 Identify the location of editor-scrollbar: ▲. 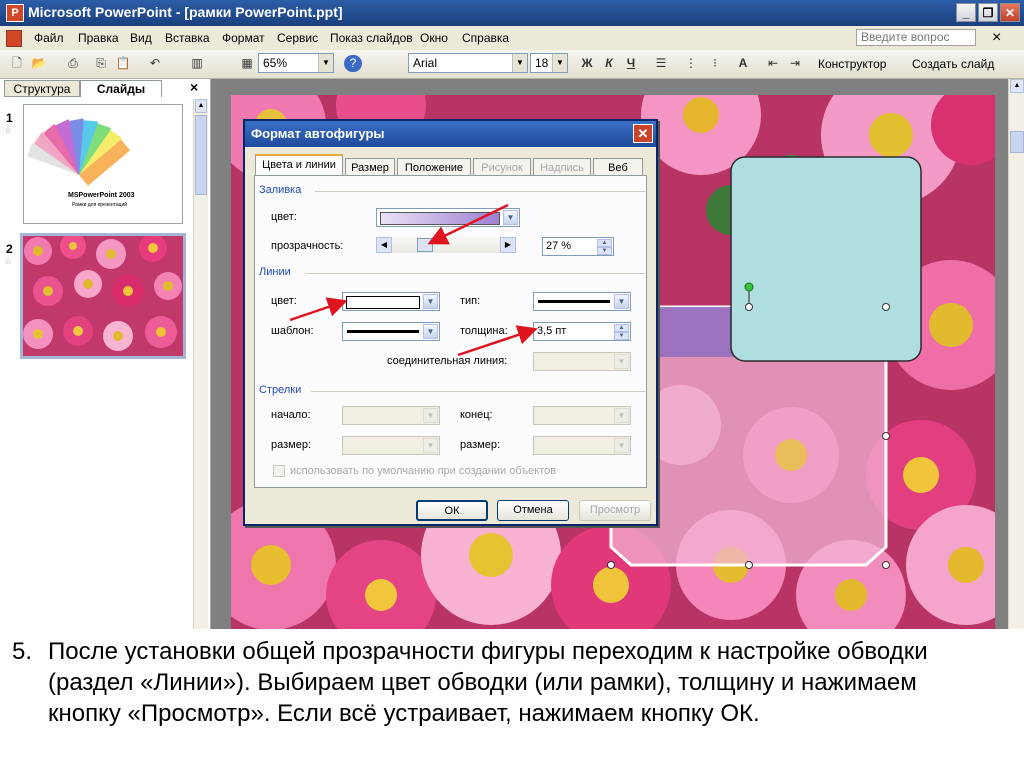
(1016, 354).